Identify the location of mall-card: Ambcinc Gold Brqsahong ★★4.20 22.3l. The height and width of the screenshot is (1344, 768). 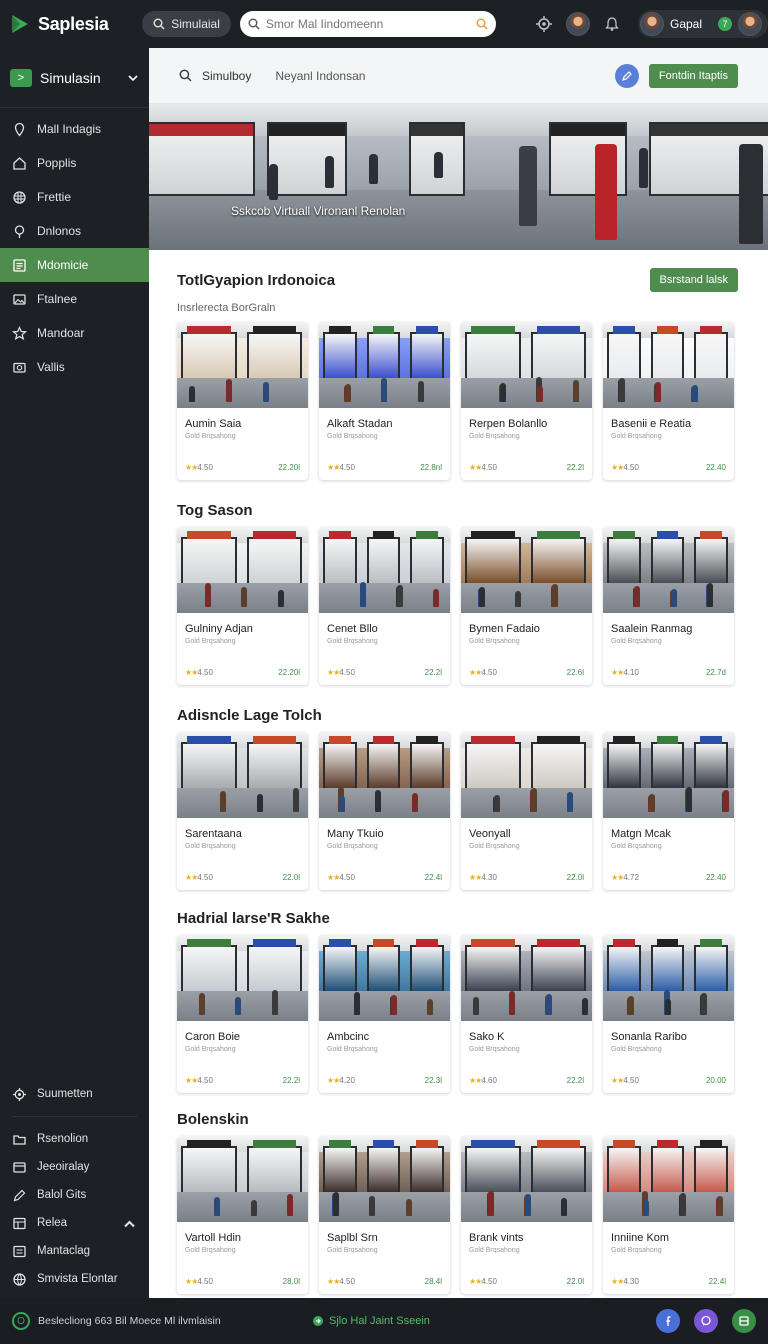
(384, 1014).